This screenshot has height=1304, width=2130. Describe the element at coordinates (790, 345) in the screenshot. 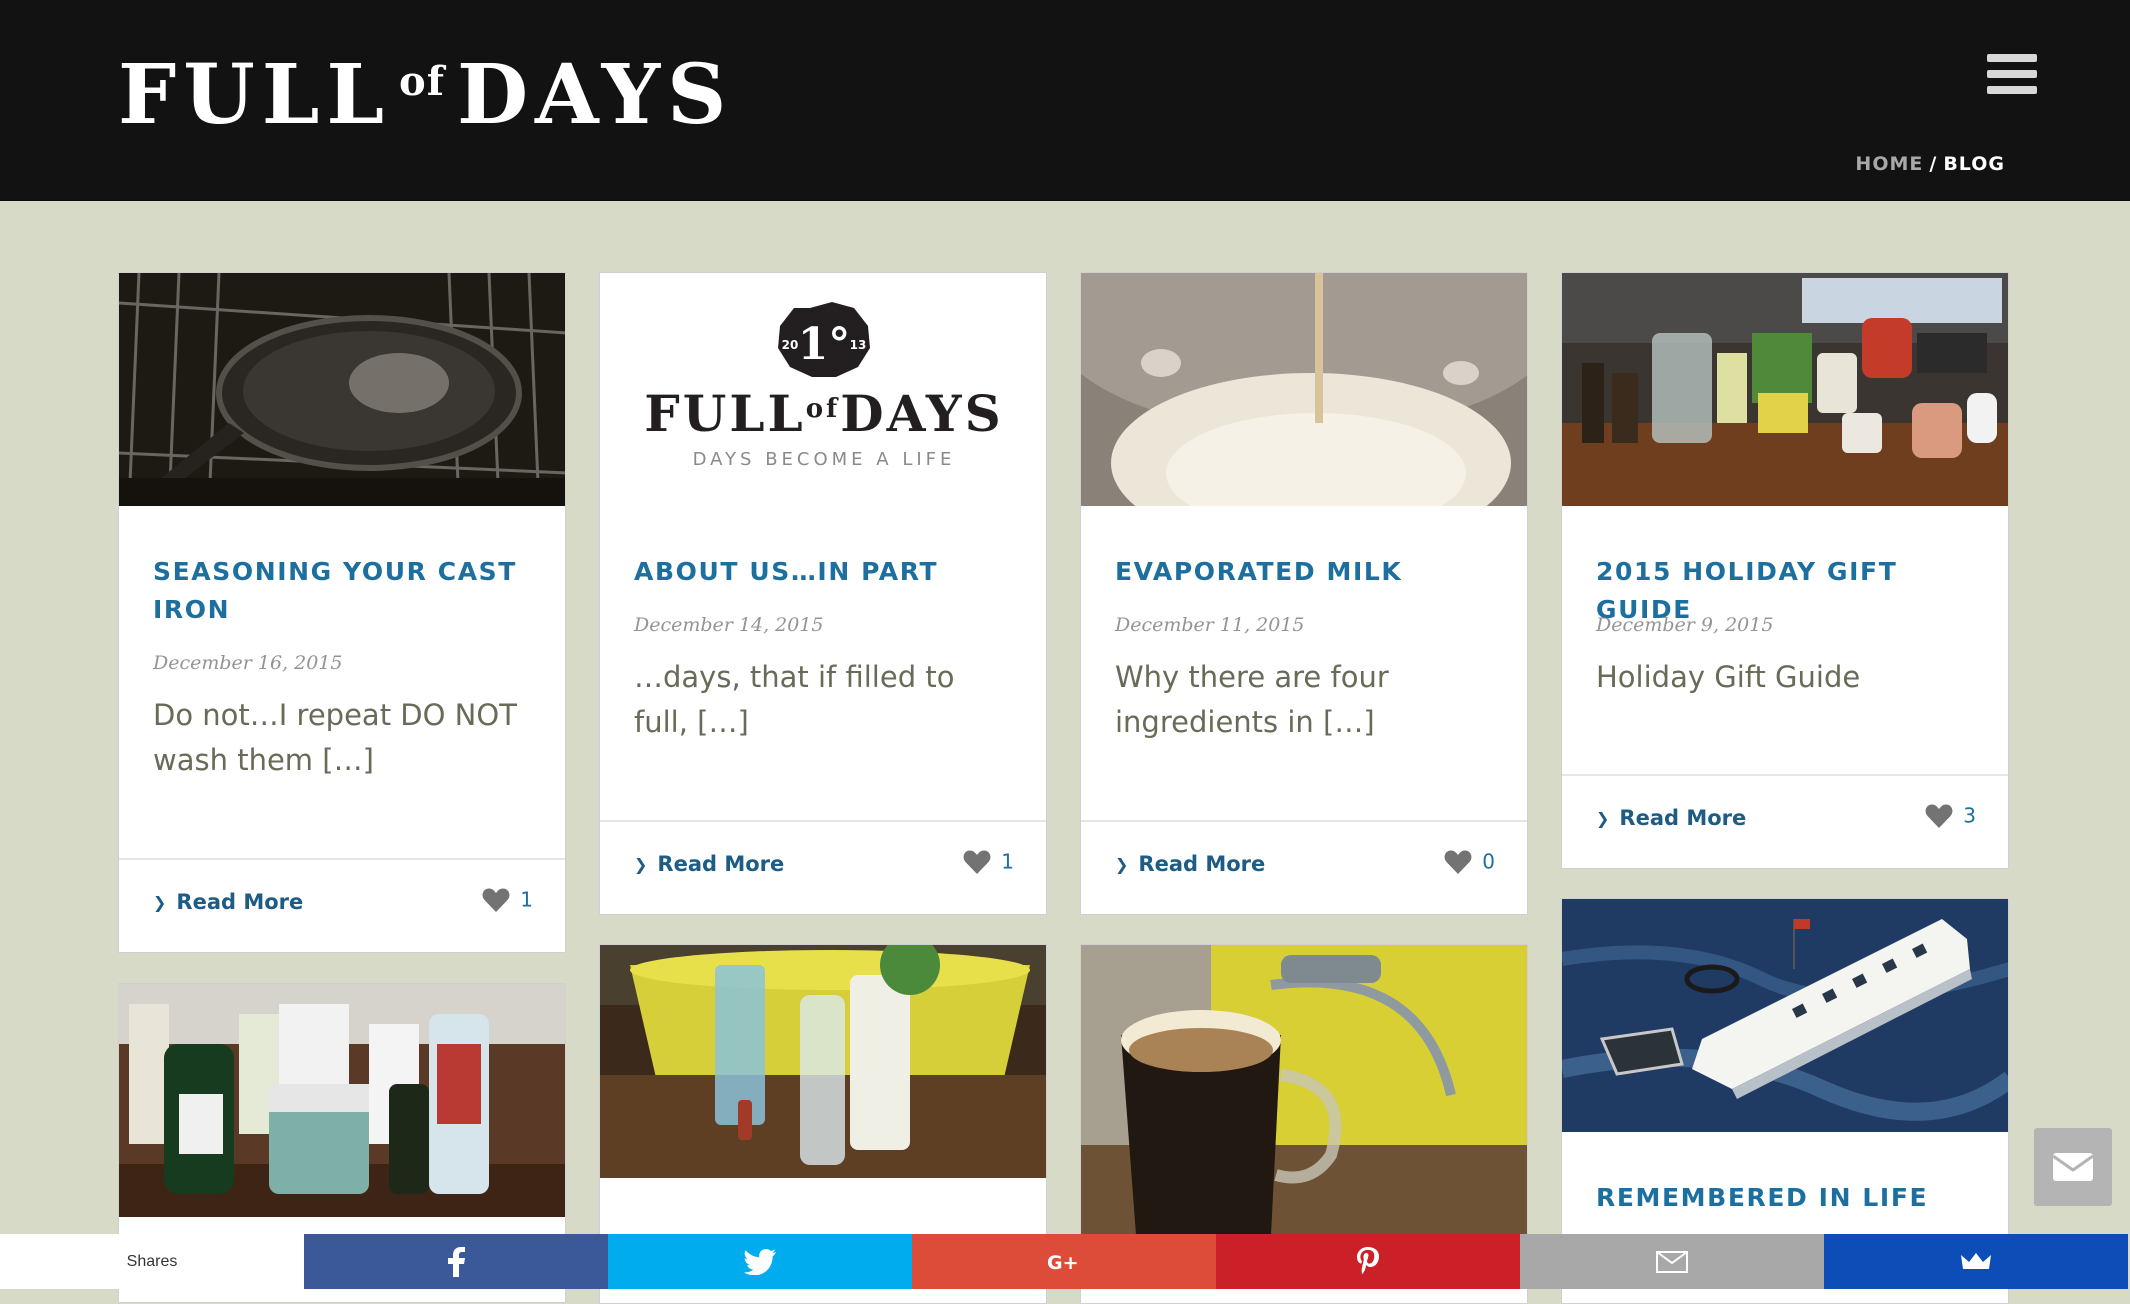

I see `logo-badge-year-left: 20` at that location.